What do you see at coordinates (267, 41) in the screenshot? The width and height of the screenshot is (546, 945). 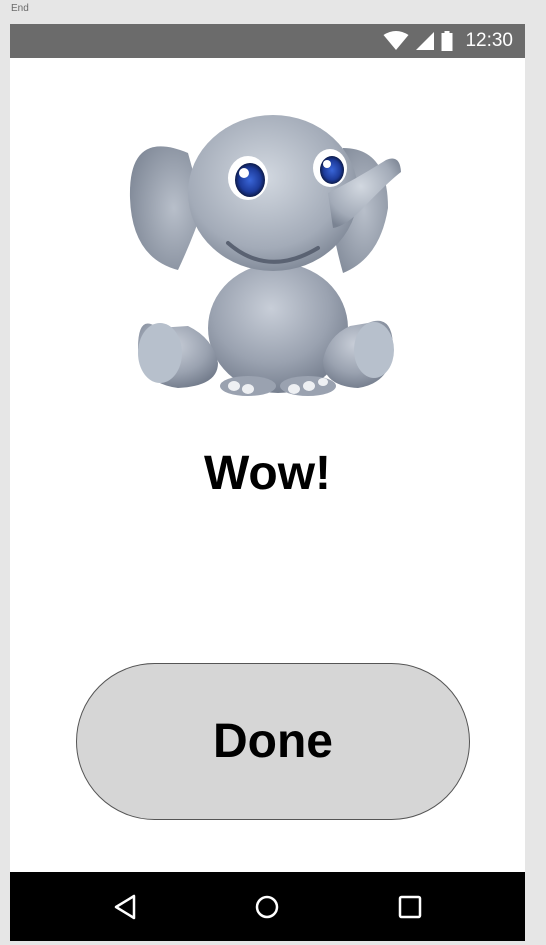 I see `status-bar: 12:30` at bounding box center [267, 41].